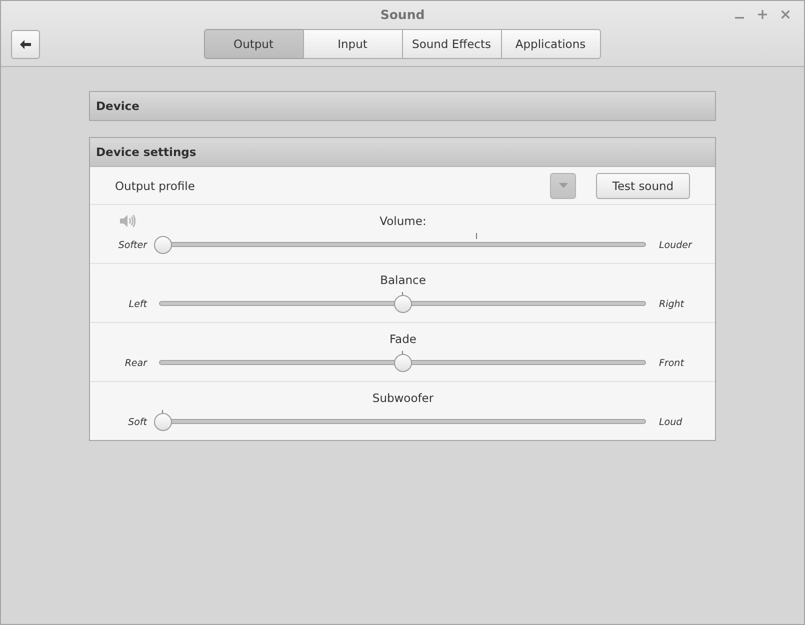  I want to click on speaker-icon, so click(128, 221).